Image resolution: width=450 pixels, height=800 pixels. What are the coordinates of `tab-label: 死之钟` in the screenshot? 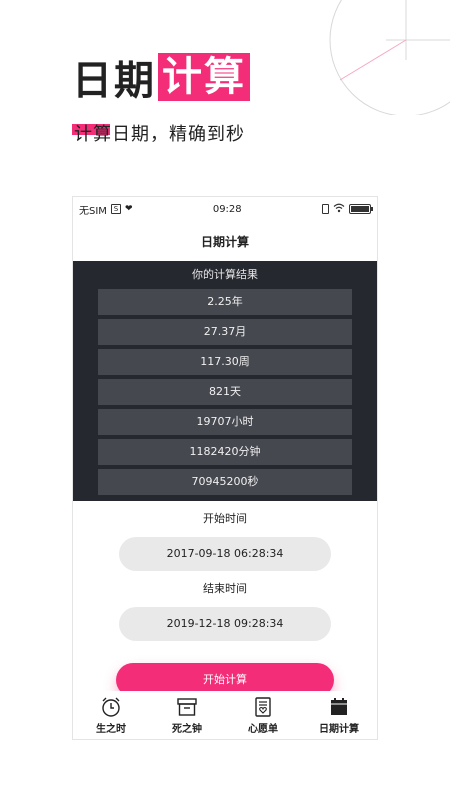 It's located at (187, 729).